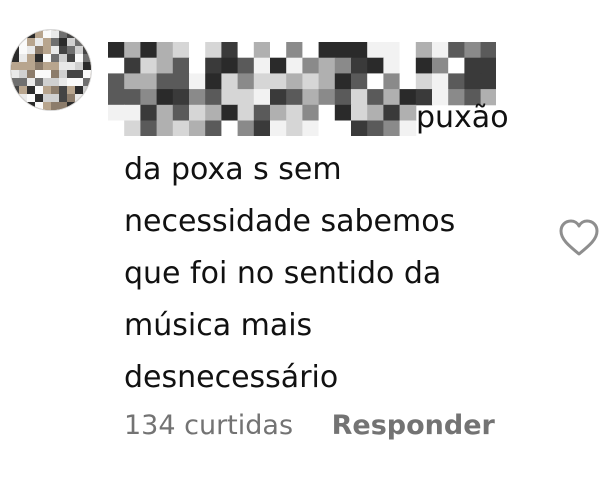  I want to click on comment-line: puxão, so click(462, 117).